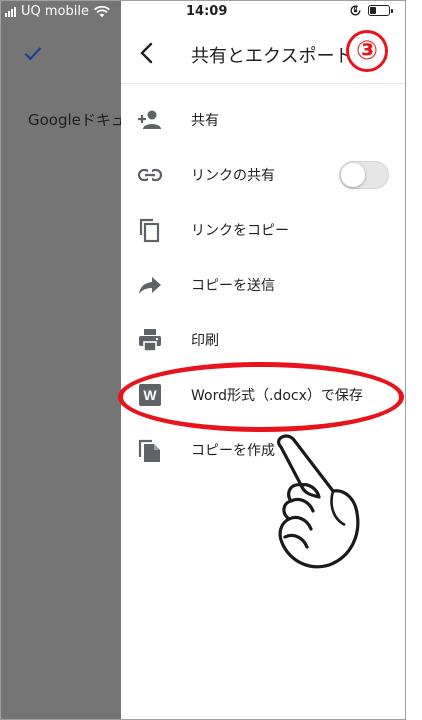 Image resolution: width=422 pixels, height=720 pixels. I want to click on step-number-badge: ③, so click(367, 51).